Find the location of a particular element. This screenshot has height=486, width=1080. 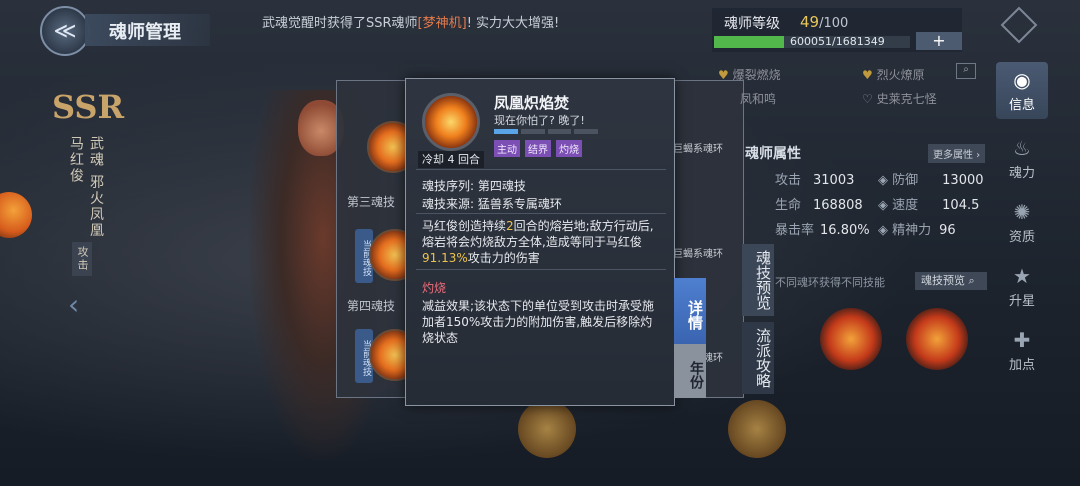

soul-power-icon: ♨ is located at coordinates (1022, 148).